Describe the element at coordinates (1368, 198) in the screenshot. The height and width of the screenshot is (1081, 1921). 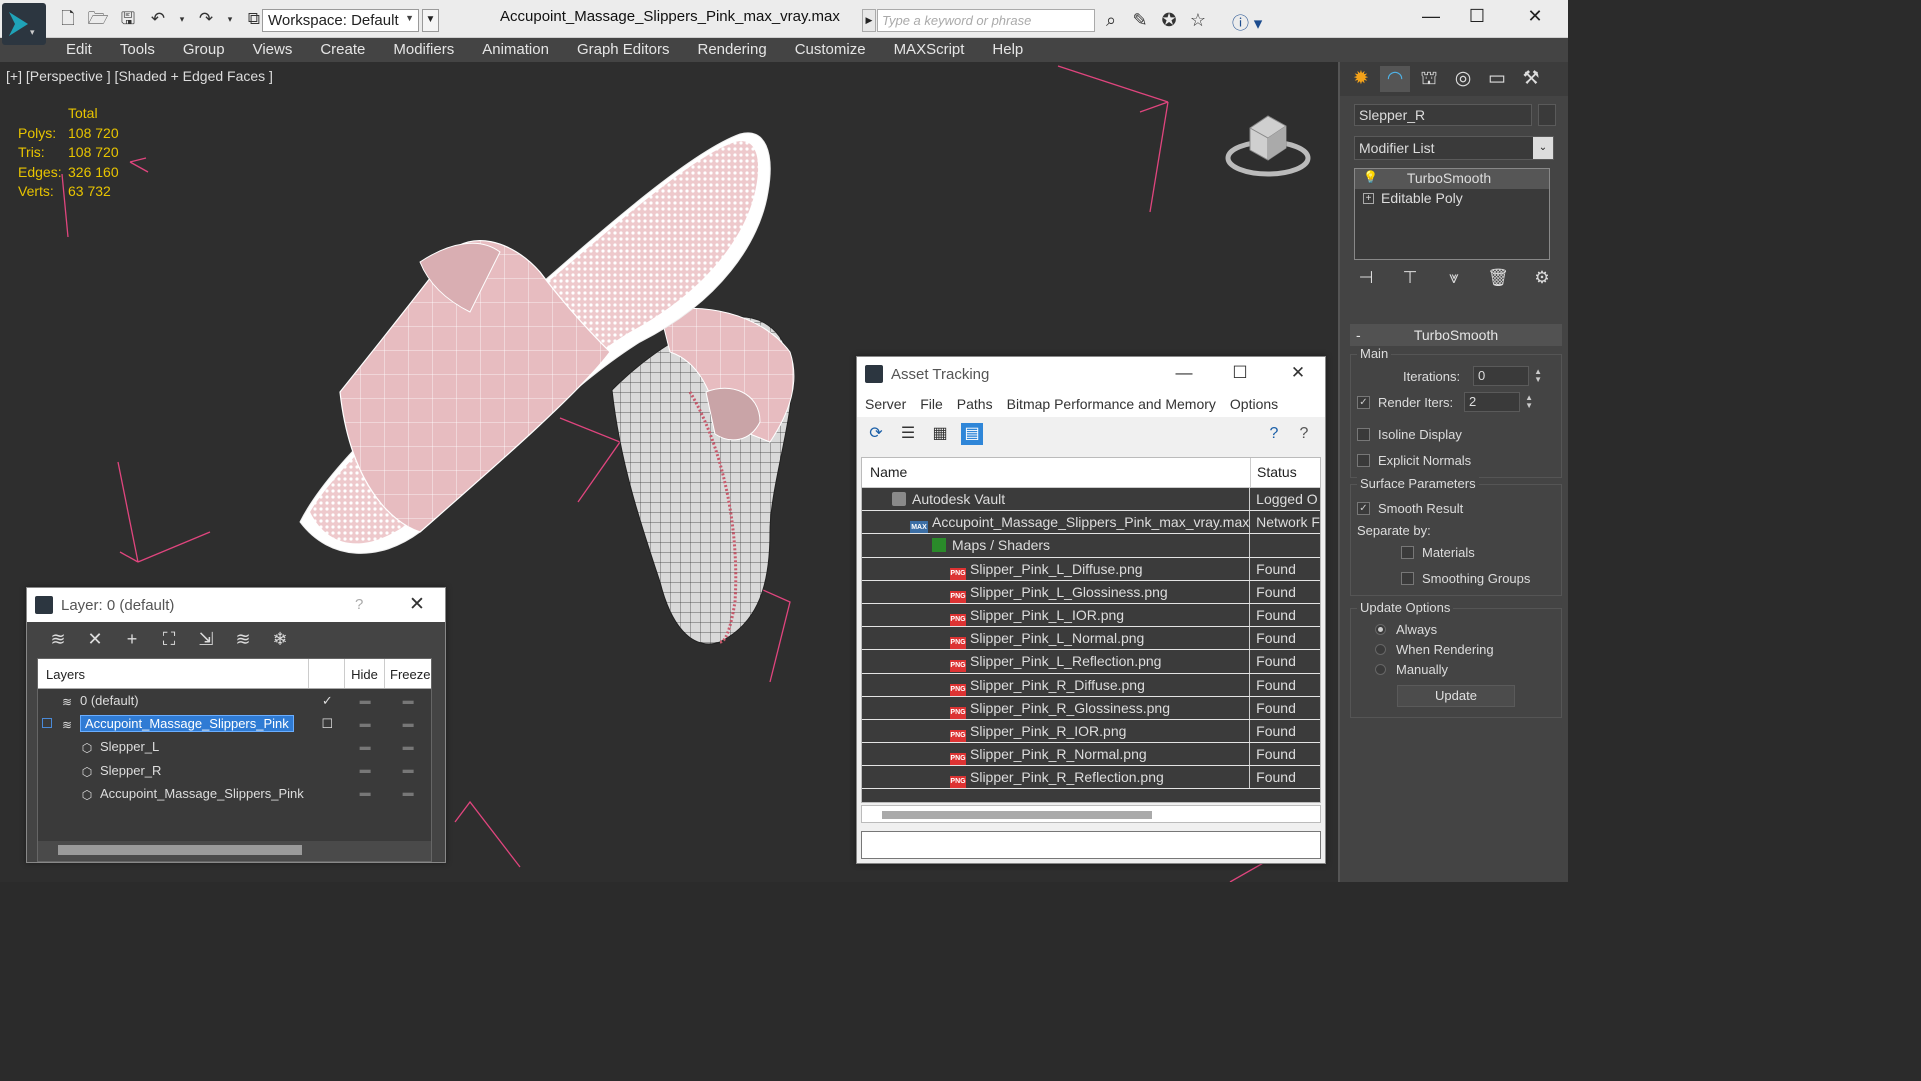
I see `expand-plus-icon: +` at that location.